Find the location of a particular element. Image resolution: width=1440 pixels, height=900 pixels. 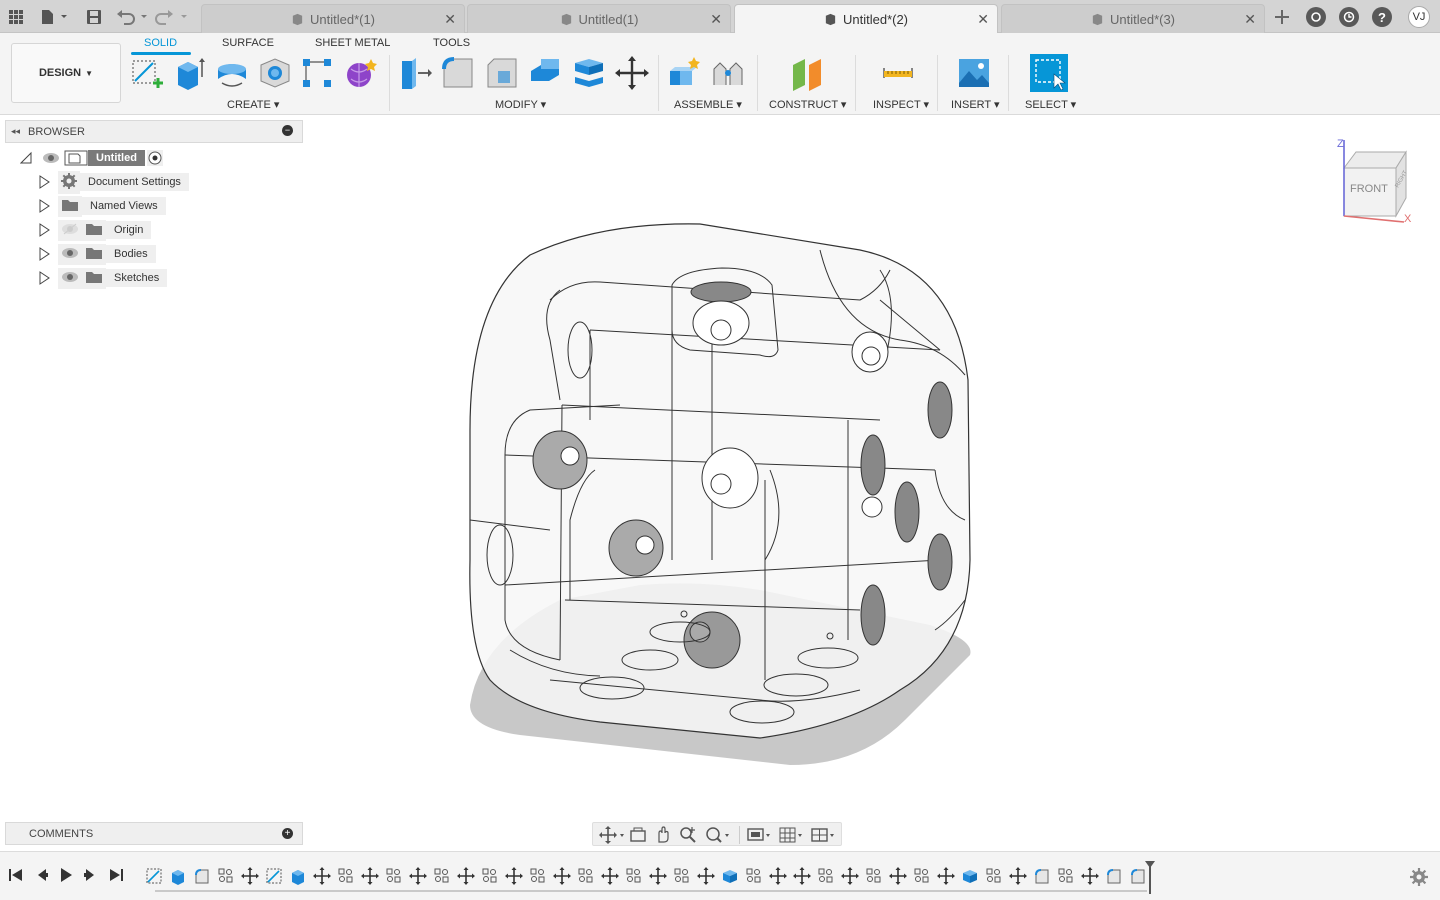

look-at-icon is located at coordinates (638, 835).